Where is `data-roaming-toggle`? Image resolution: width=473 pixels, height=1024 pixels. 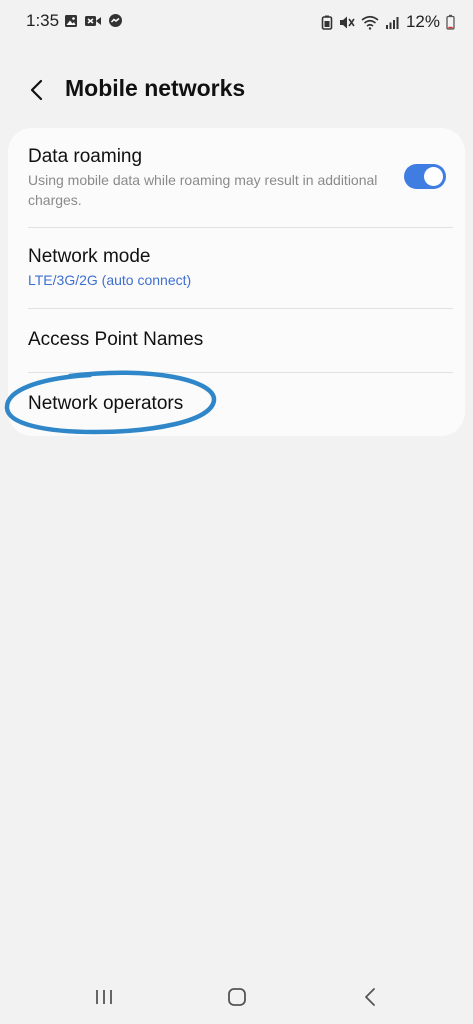
data-roaming-toggle is located at coordinates (425, 176).